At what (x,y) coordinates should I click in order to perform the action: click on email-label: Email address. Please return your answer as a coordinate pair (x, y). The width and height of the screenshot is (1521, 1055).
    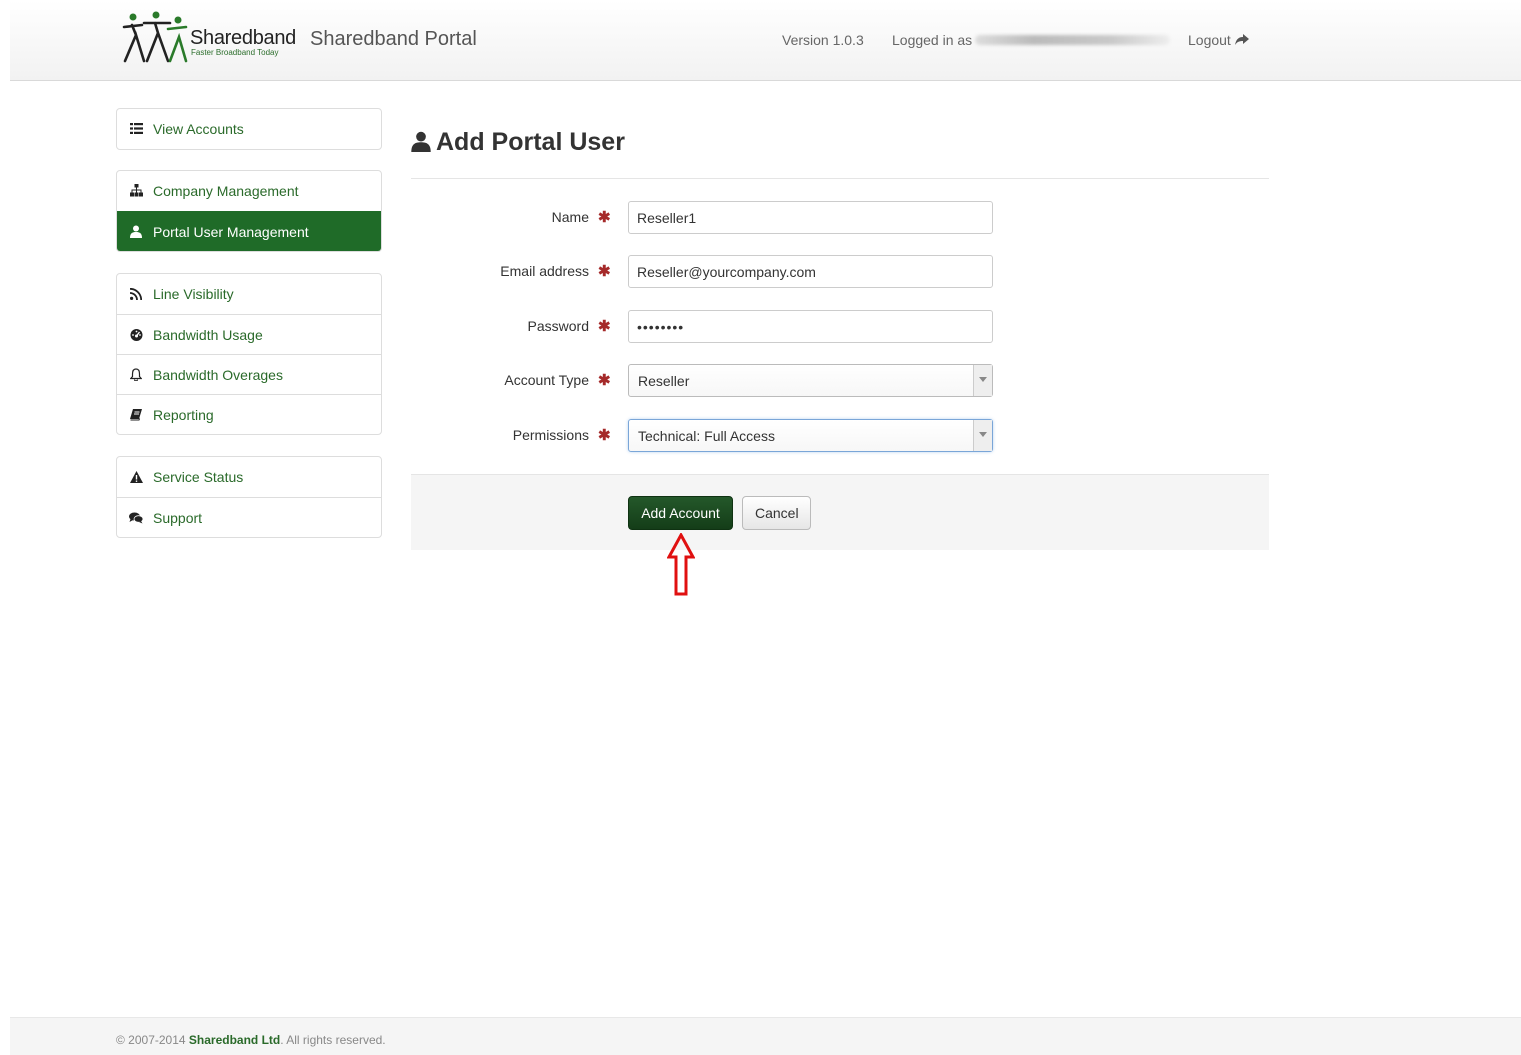
    Looking at the image, I should click on (544, 271).